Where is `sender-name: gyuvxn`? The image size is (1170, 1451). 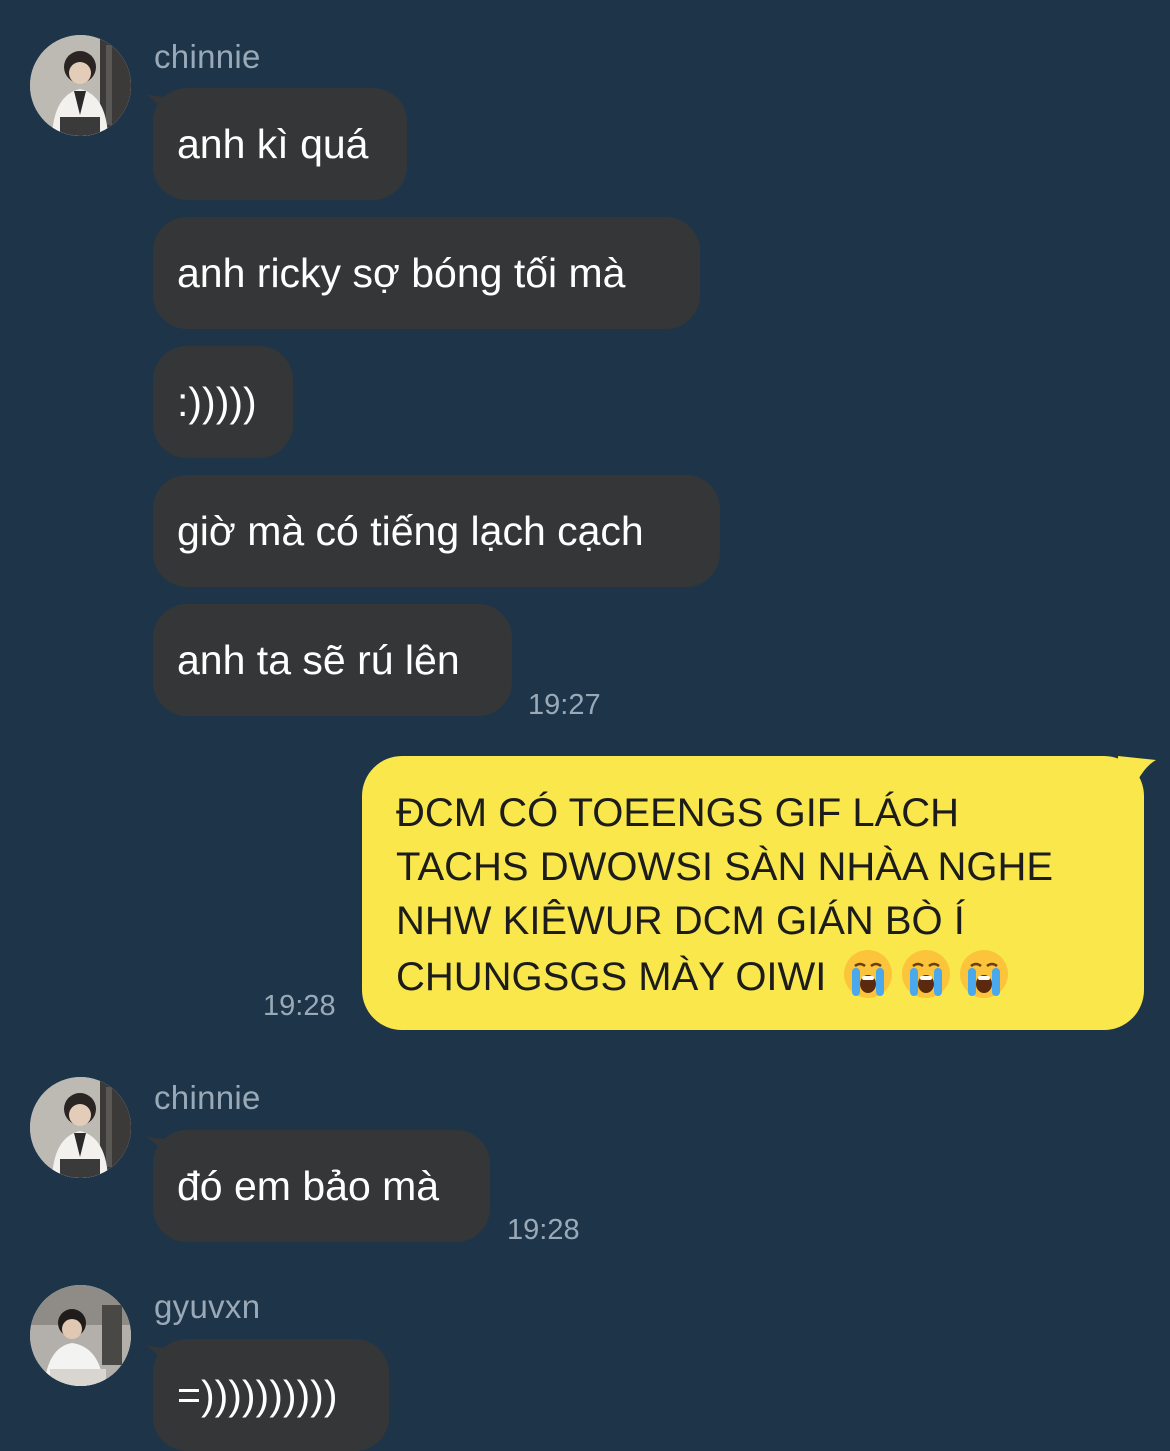
sender-name: gyuvxn is located at coordinates (207, 1306).